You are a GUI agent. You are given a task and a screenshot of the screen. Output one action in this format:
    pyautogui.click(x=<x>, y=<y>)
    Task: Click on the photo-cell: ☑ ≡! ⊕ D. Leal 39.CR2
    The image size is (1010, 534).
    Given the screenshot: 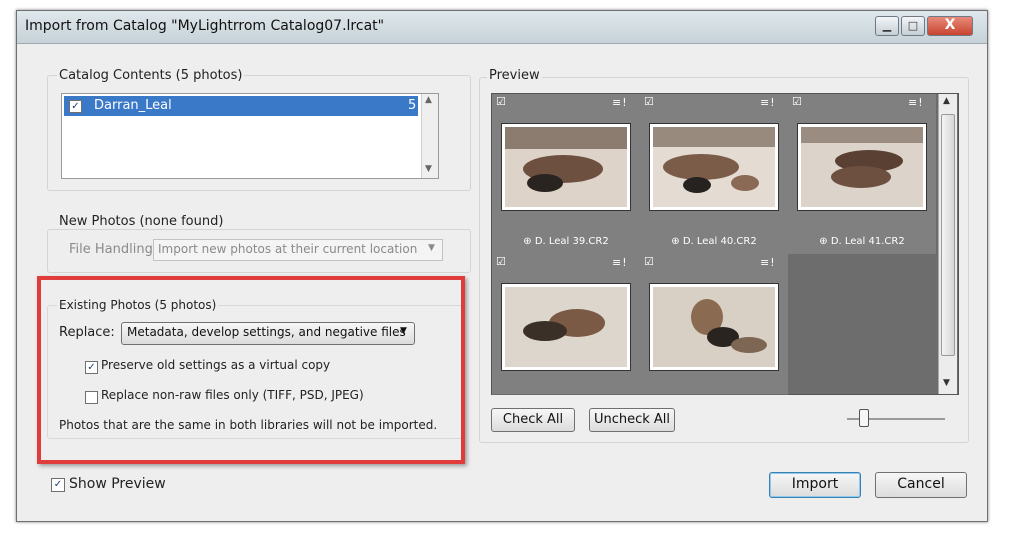 What is the action you would take?
    pyautogui.click(x=566, y=174)
    